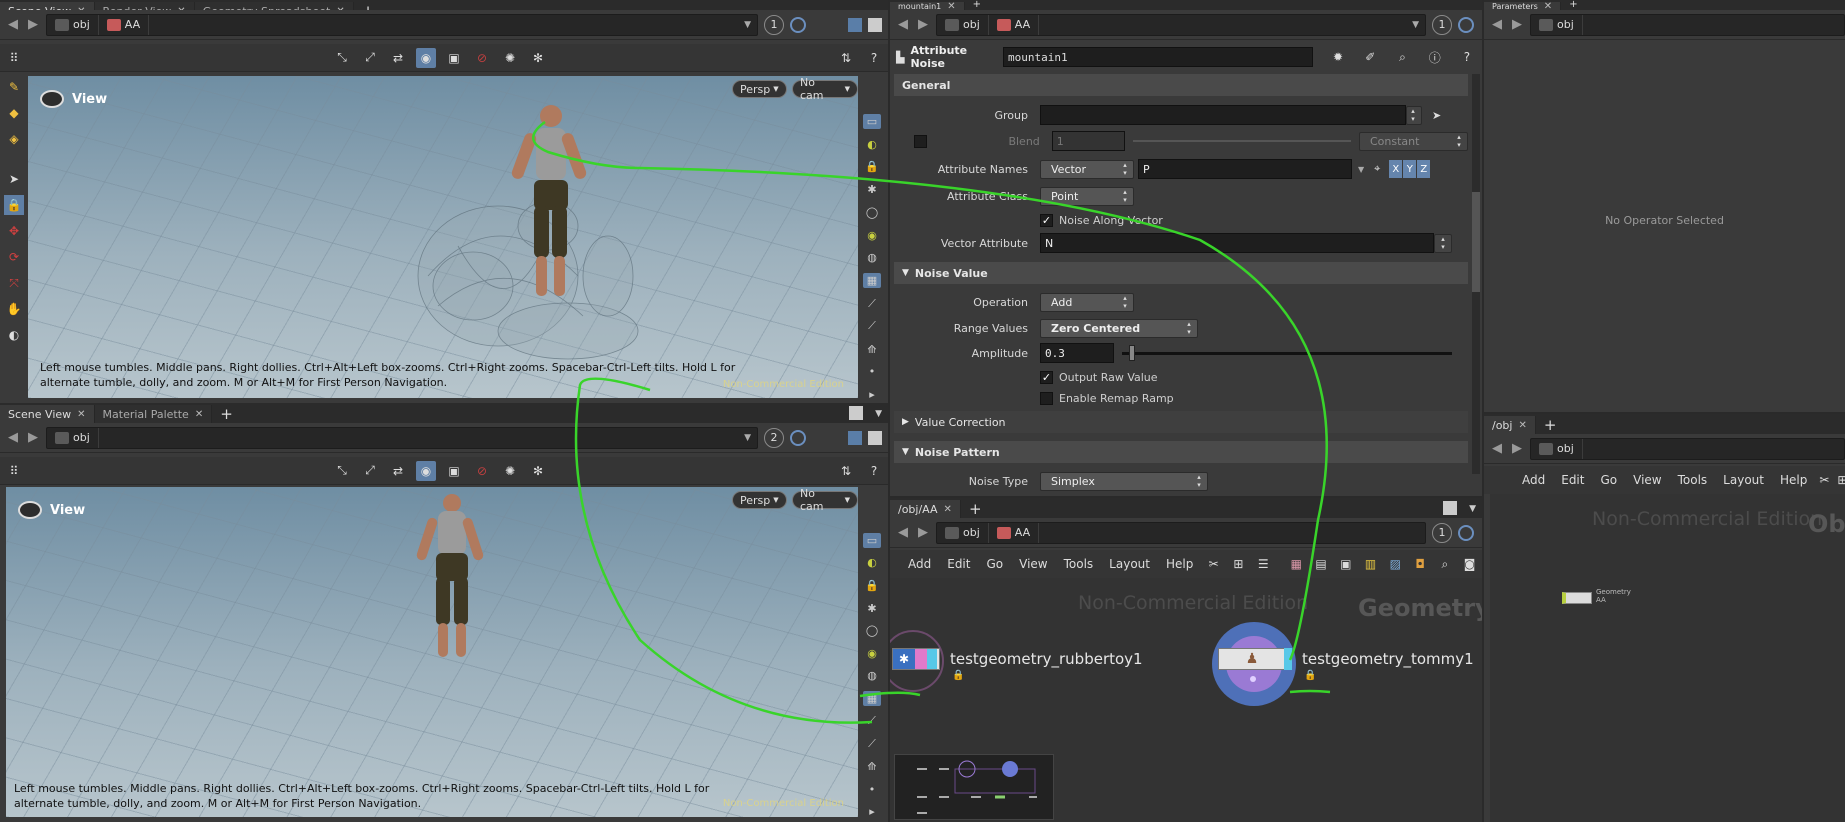 This screenshot has height=822, width=1845. What do you see at coordinates (1181, 273) in the screenshot?
I see `section-noise-value: ▼ Noise Value` at bounding box center [1181, 273].